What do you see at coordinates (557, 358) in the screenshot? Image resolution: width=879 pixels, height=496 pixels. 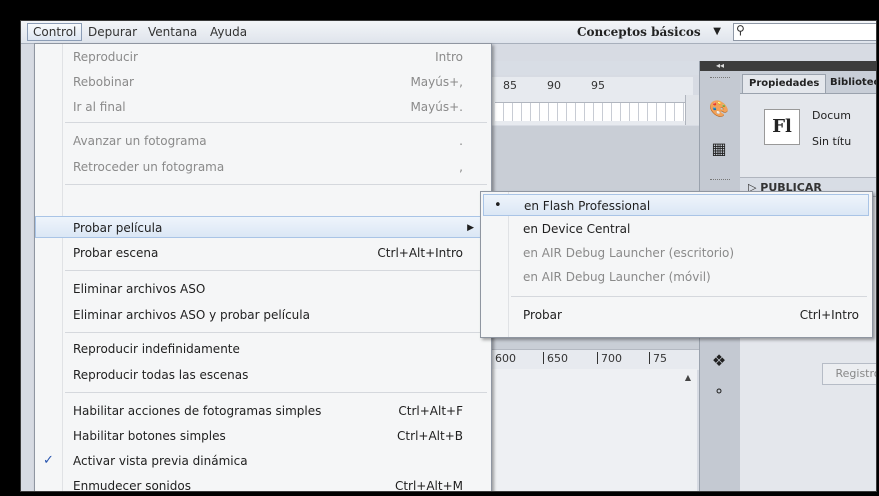 I see `ruler-number: 650` at bounding box center [557, 358].